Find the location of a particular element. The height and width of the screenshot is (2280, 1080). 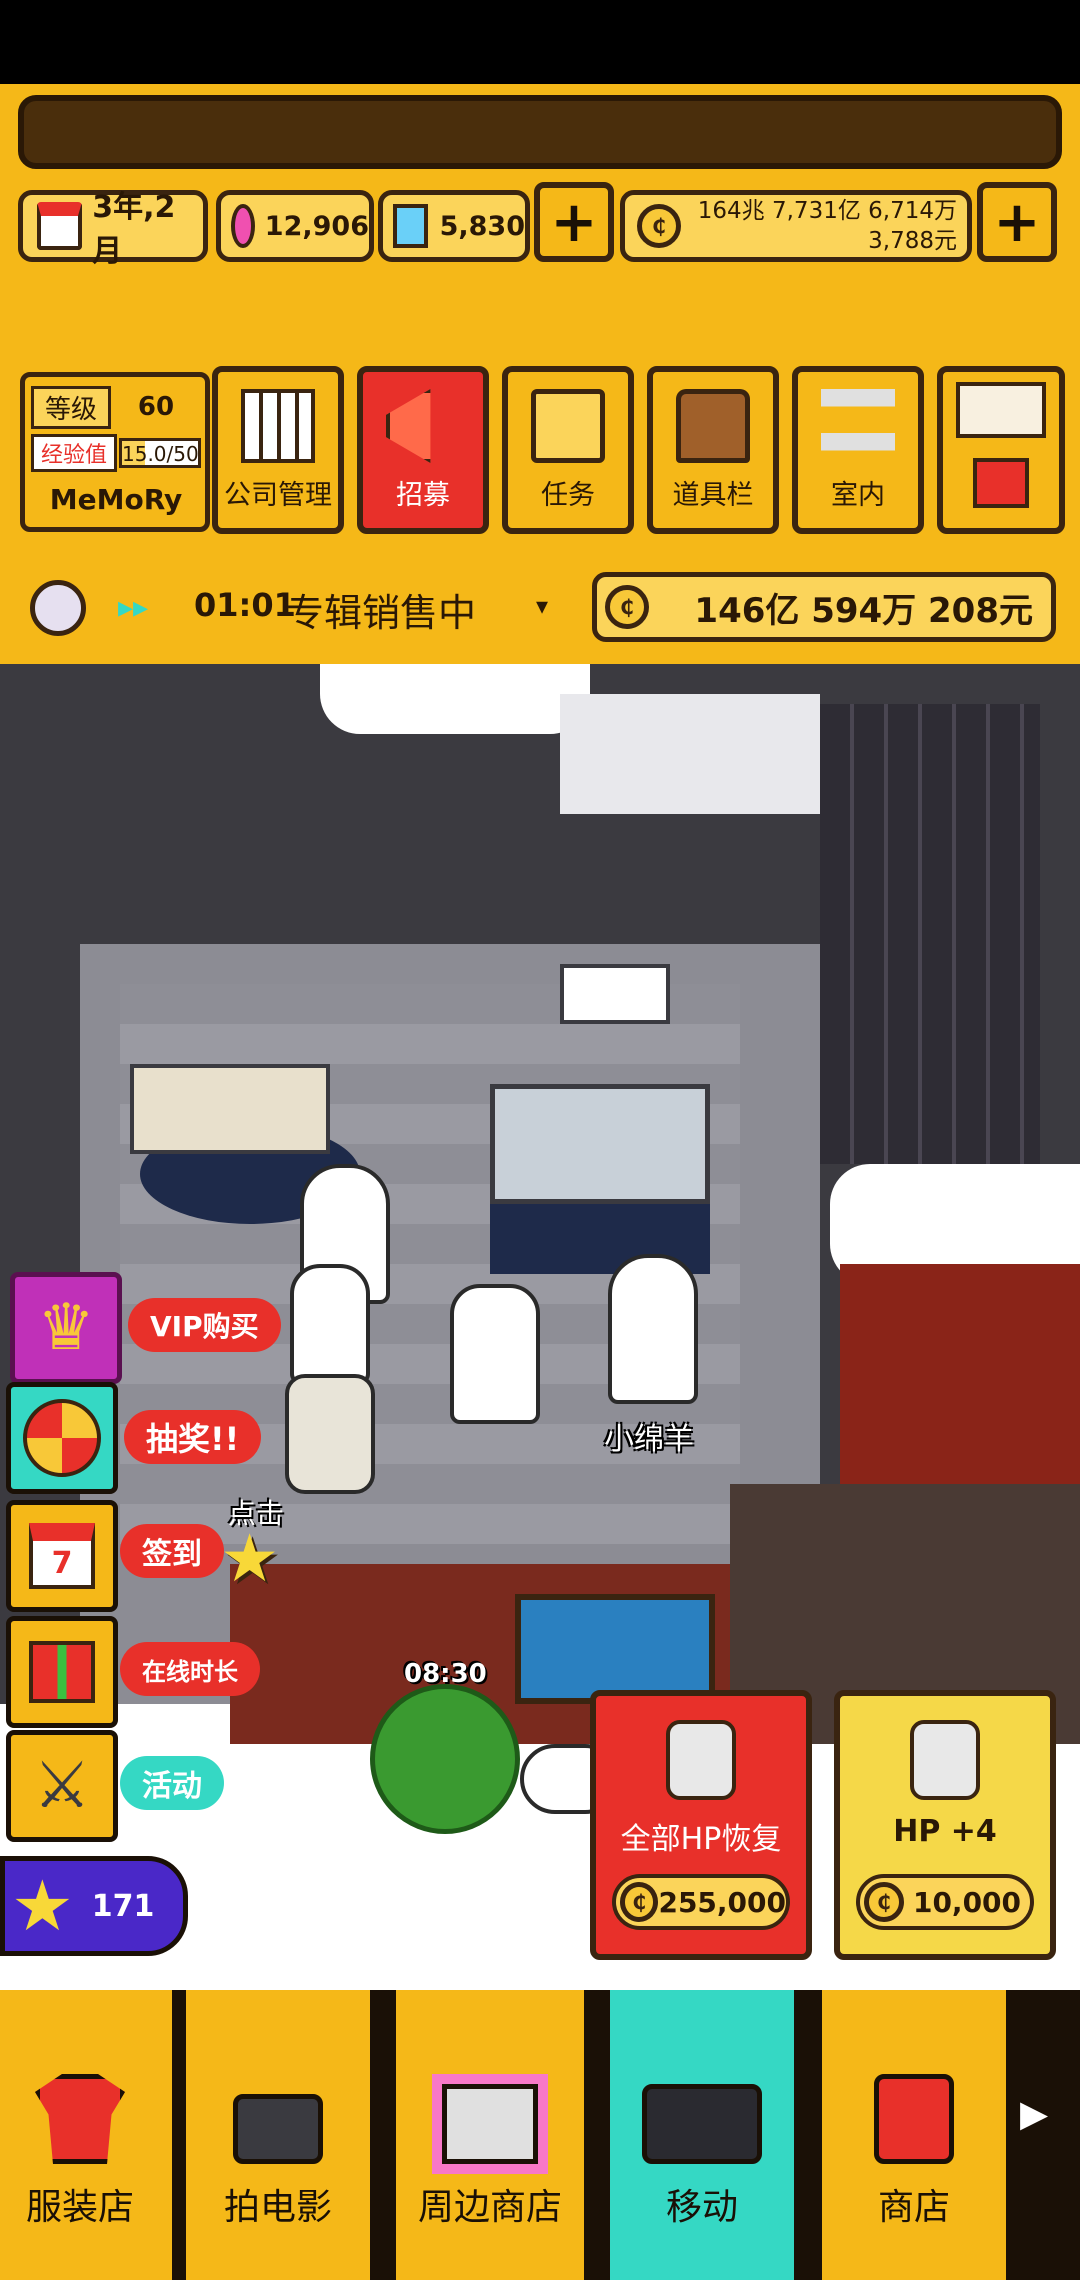

exp-value: 15.0/50 is located at coordinates (160, 454).